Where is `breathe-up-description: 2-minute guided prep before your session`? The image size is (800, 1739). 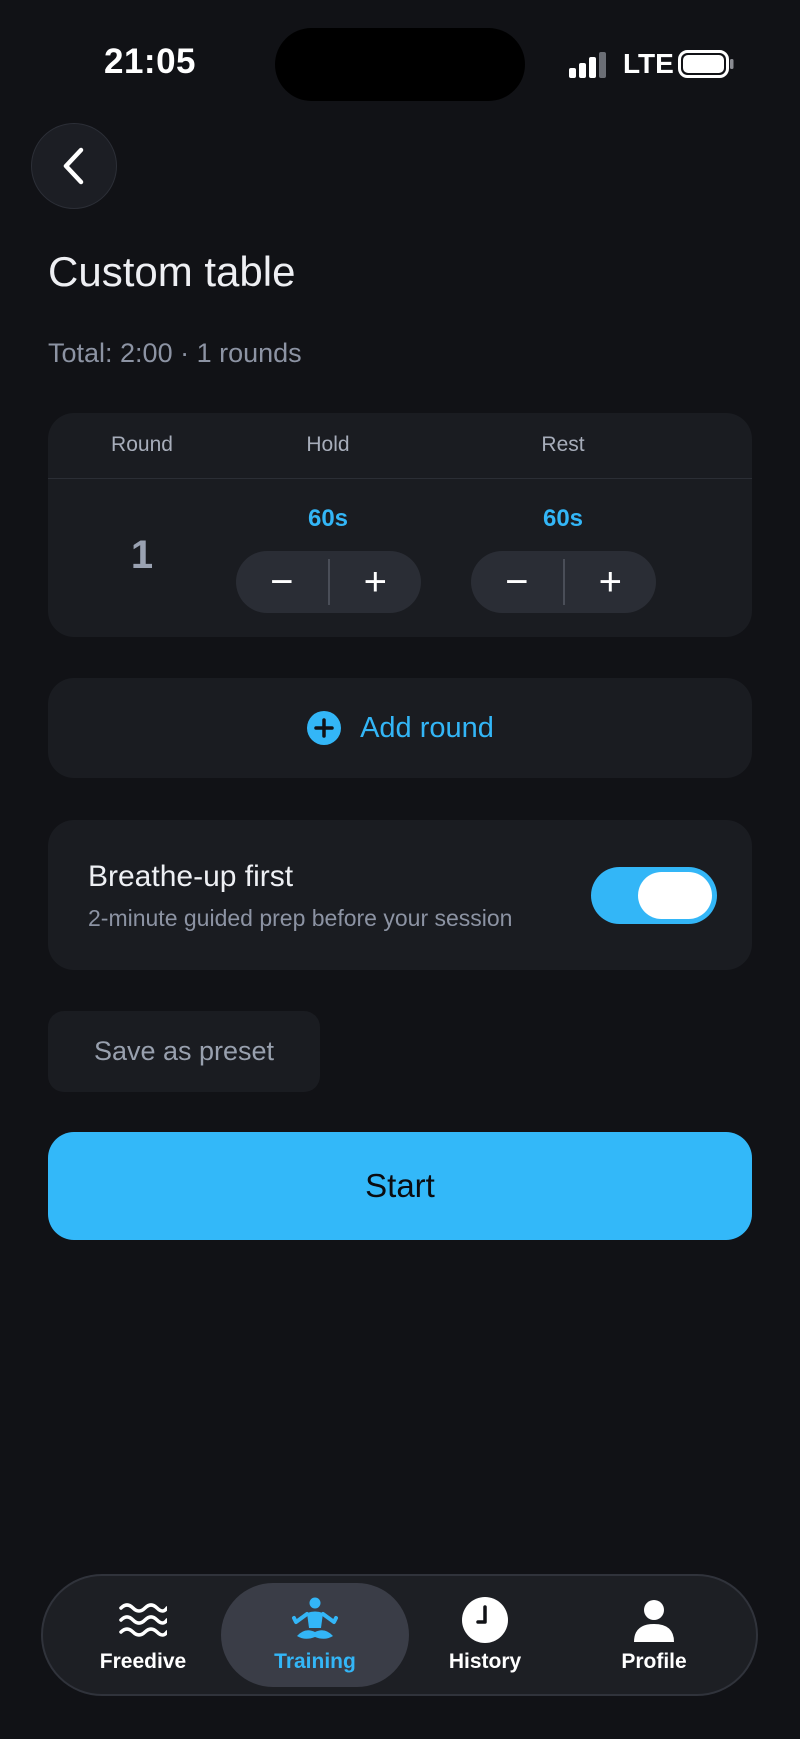
breathe-up-description: 2-minute guided prep before your session is located at coordinates (300, 918).